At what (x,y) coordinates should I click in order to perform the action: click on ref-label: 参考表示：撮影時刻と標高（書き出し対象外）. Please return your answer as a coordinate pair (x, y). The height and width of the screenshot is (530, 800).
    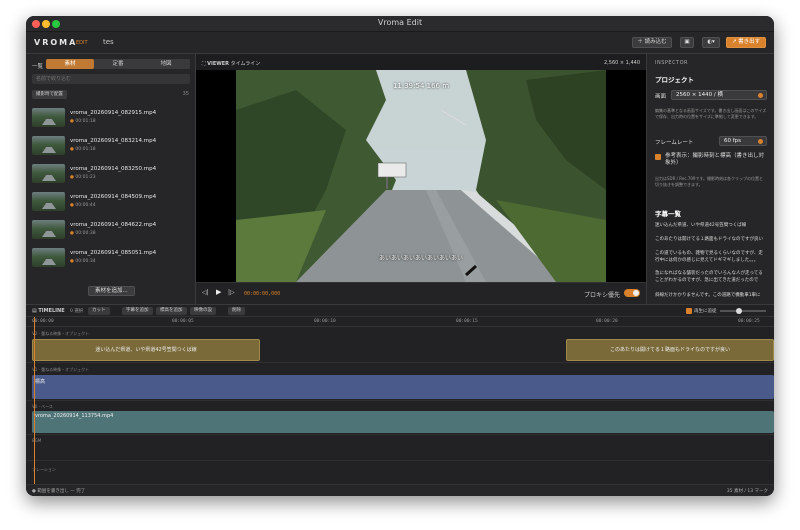
    Looking at the image, I should click on (715, 159).